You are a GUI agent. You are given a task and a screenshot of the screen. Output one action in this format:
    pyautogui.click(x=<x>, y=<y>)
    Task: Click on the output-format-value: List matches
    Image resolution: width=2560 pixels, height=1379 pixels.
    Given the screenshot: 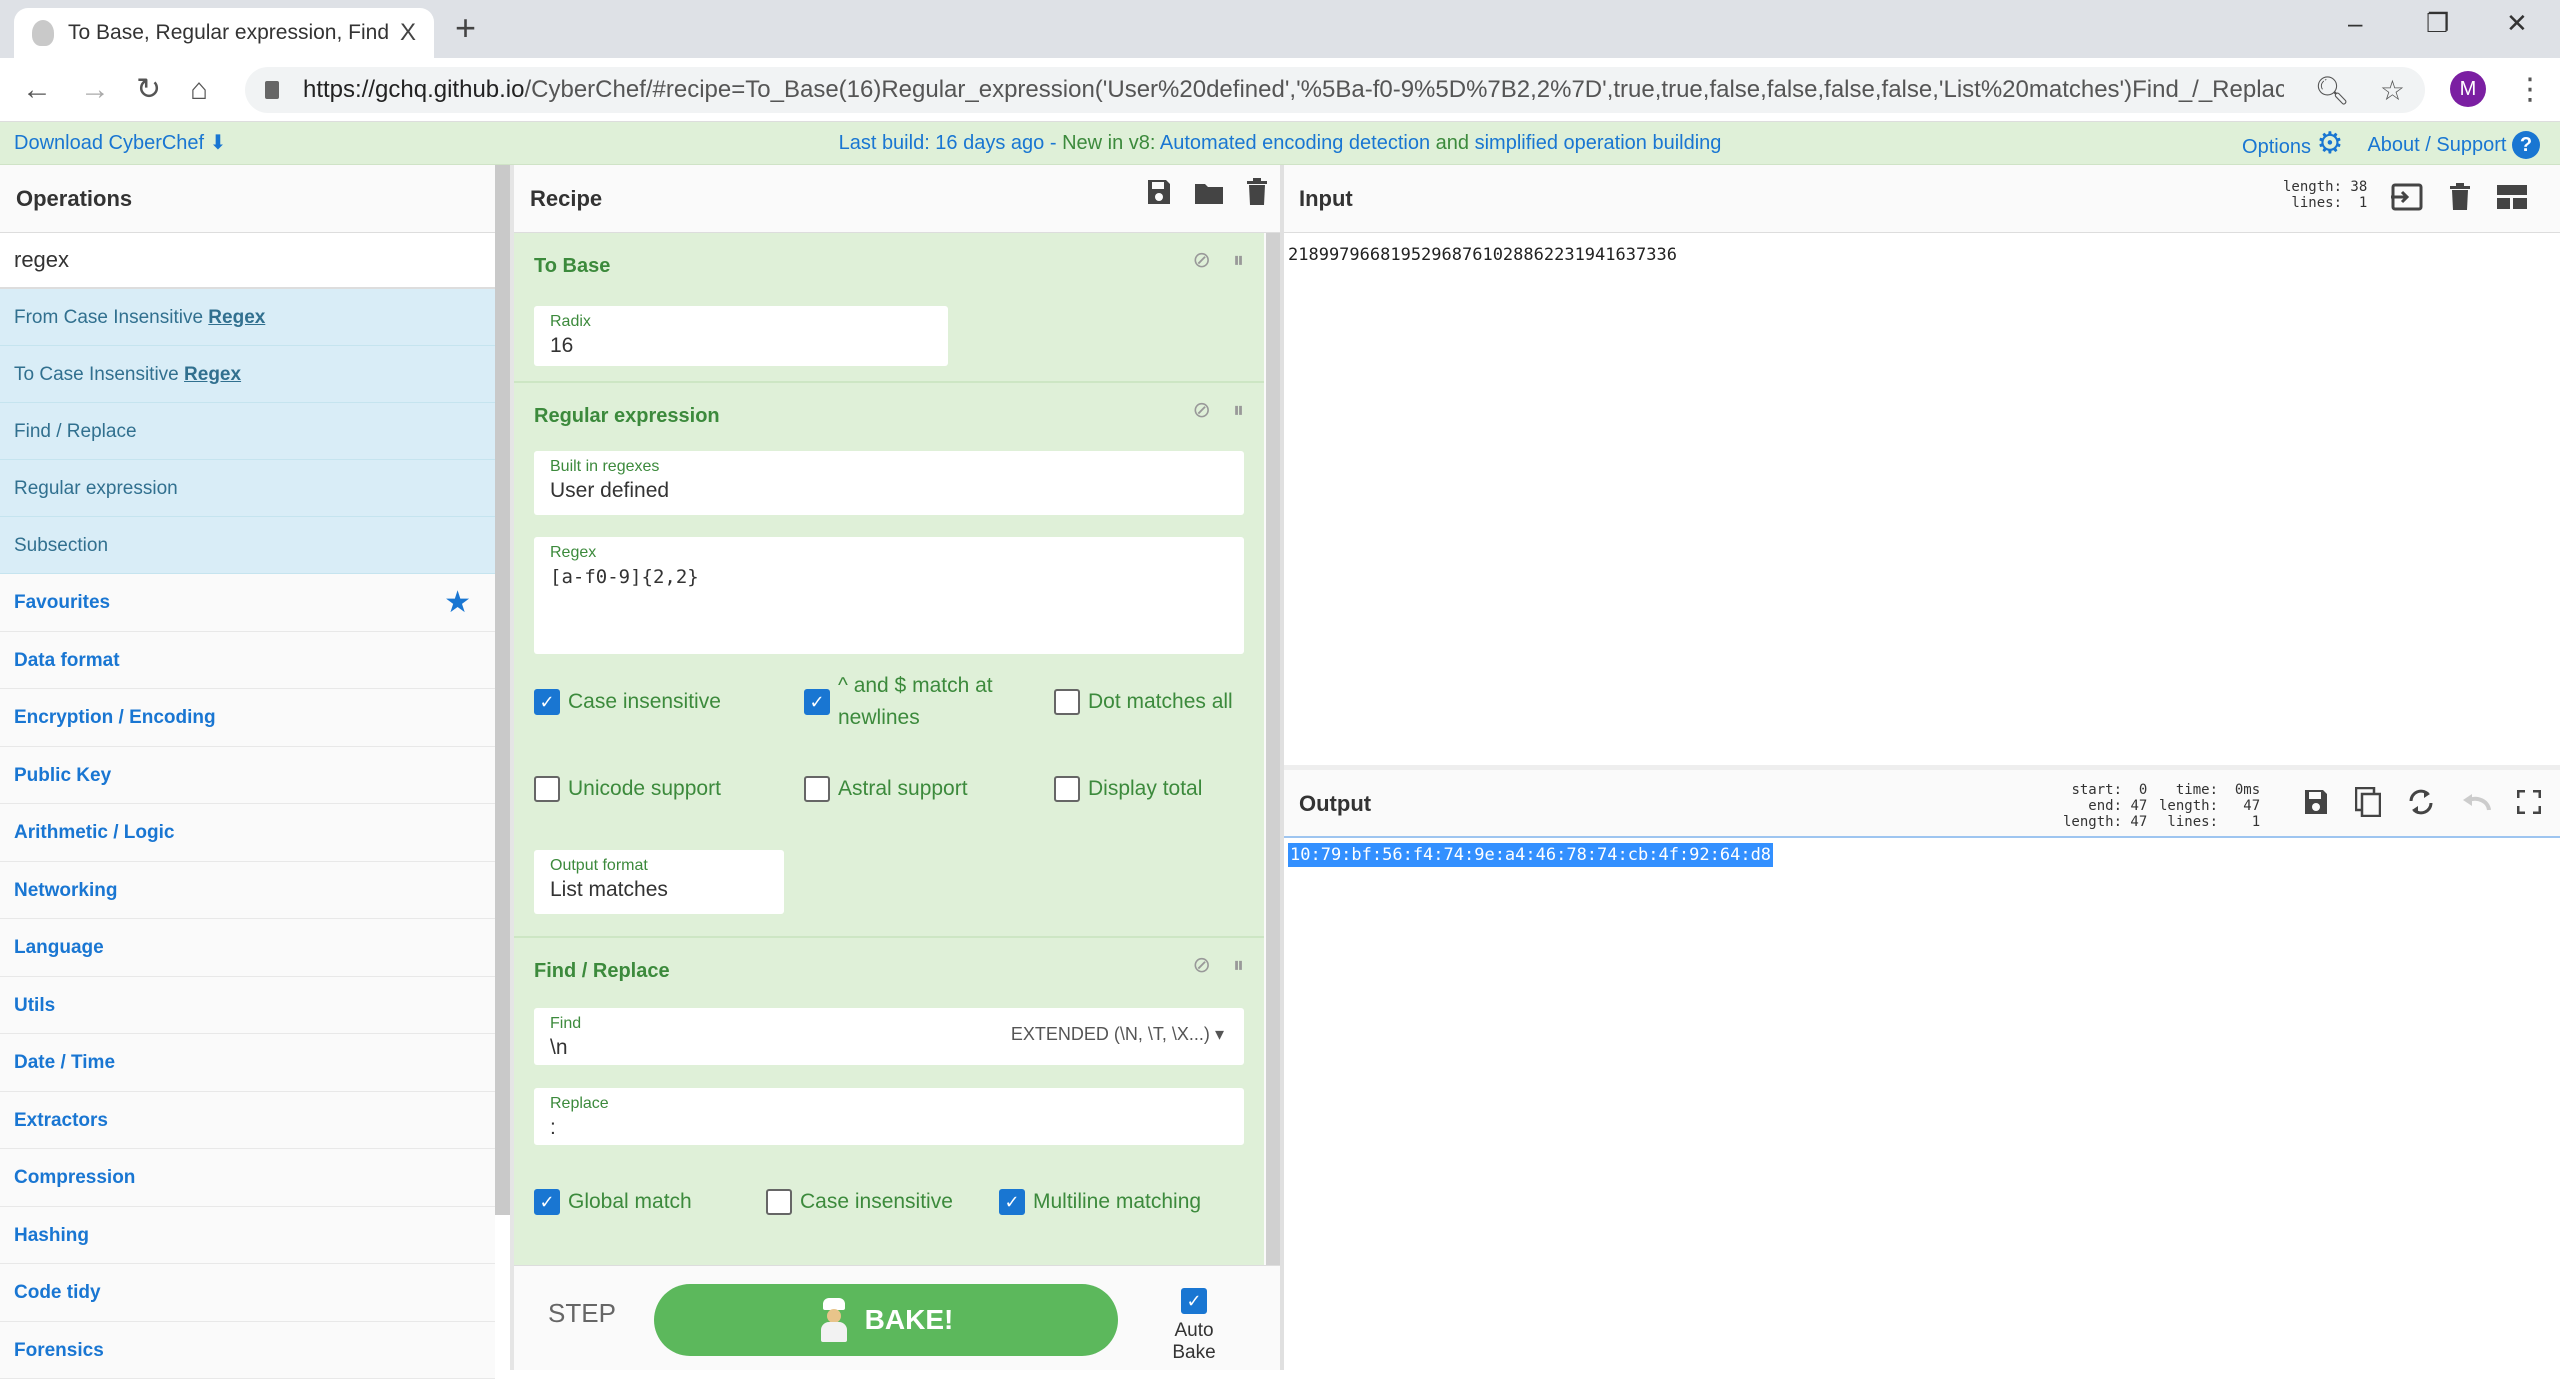 What is the action you would take?
    pyautogui.click(x=659, y=890)
    